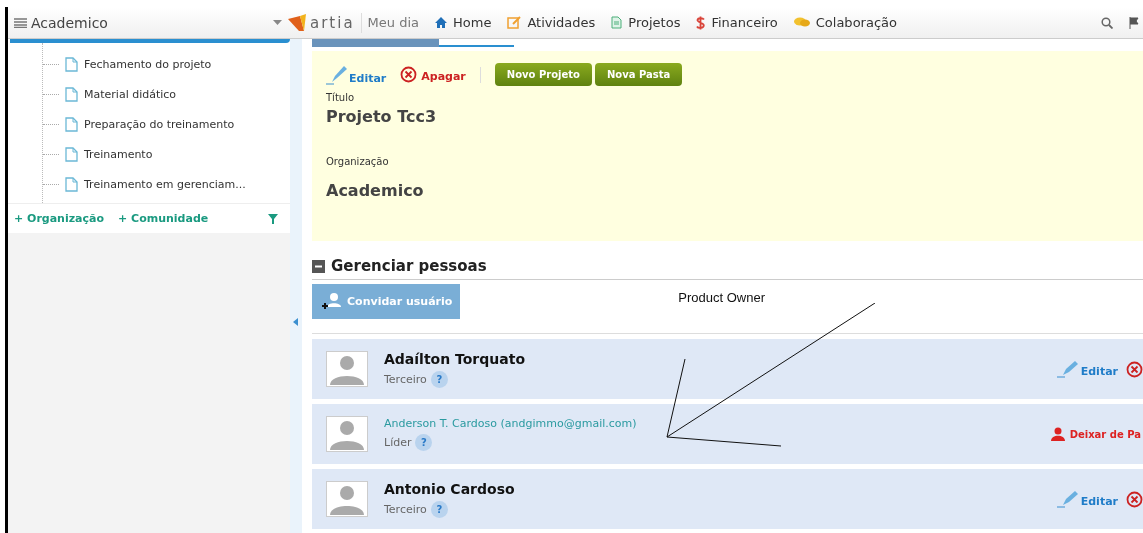 Image resolution: width=1143 pixels, height=533 pixels. I want to click on home-icon, so click(441, 22).